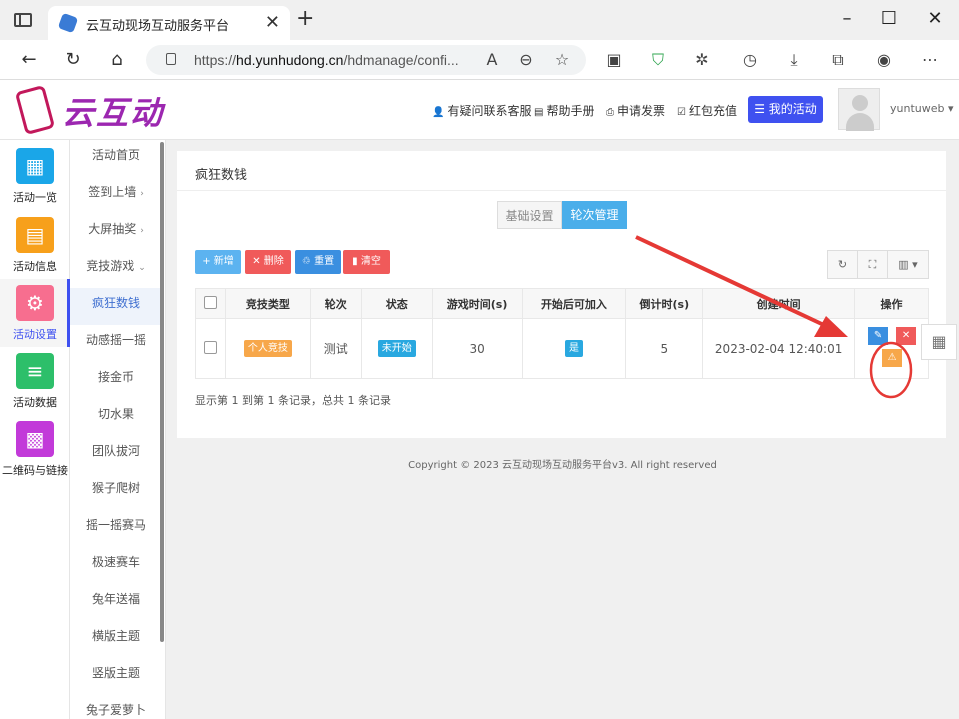 This screenshot has height=719, width=959. Describe the element at coordinates (169, 23) in the screenshot. I see `browser-tab: 云互动现场互动服务平台 ✕` at that location.